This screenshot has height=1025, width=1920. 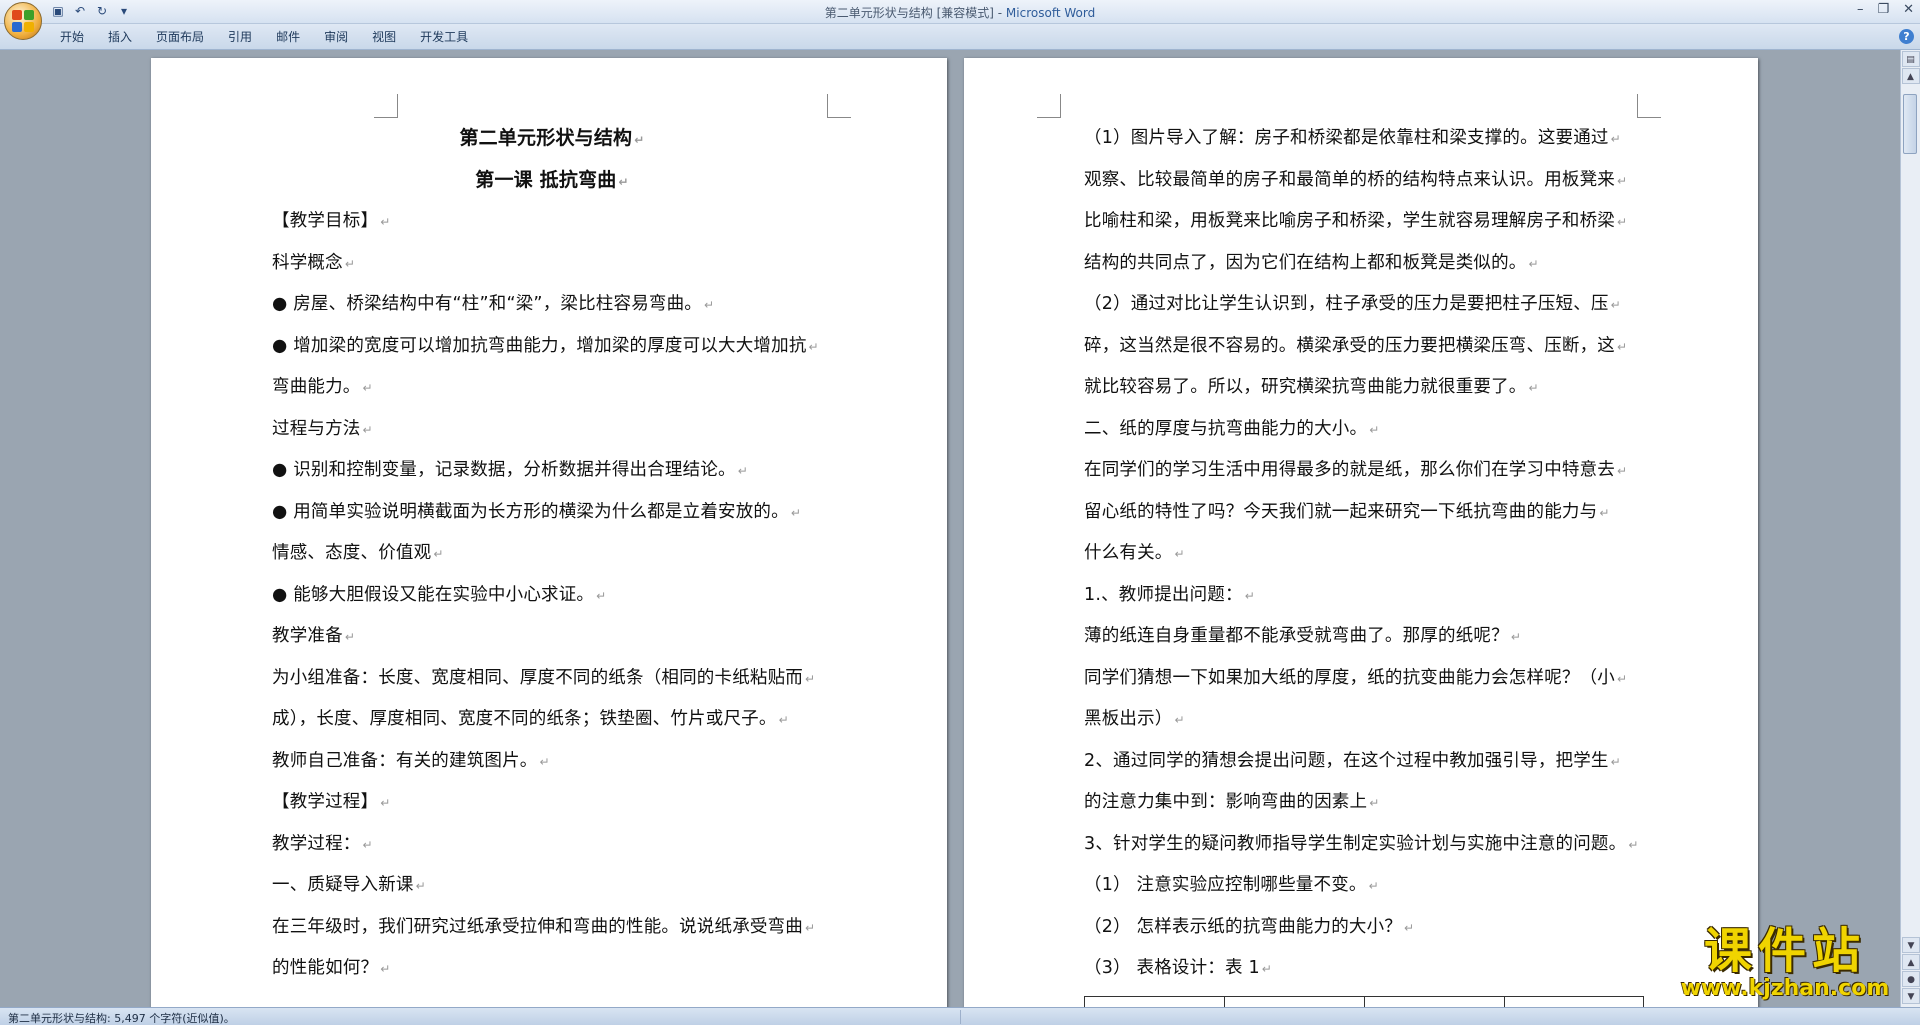 What do you see at coordinates (288, 37) in the screenshot?
I see `tab-mailings: 邮件` at bounding box center [288, 37].